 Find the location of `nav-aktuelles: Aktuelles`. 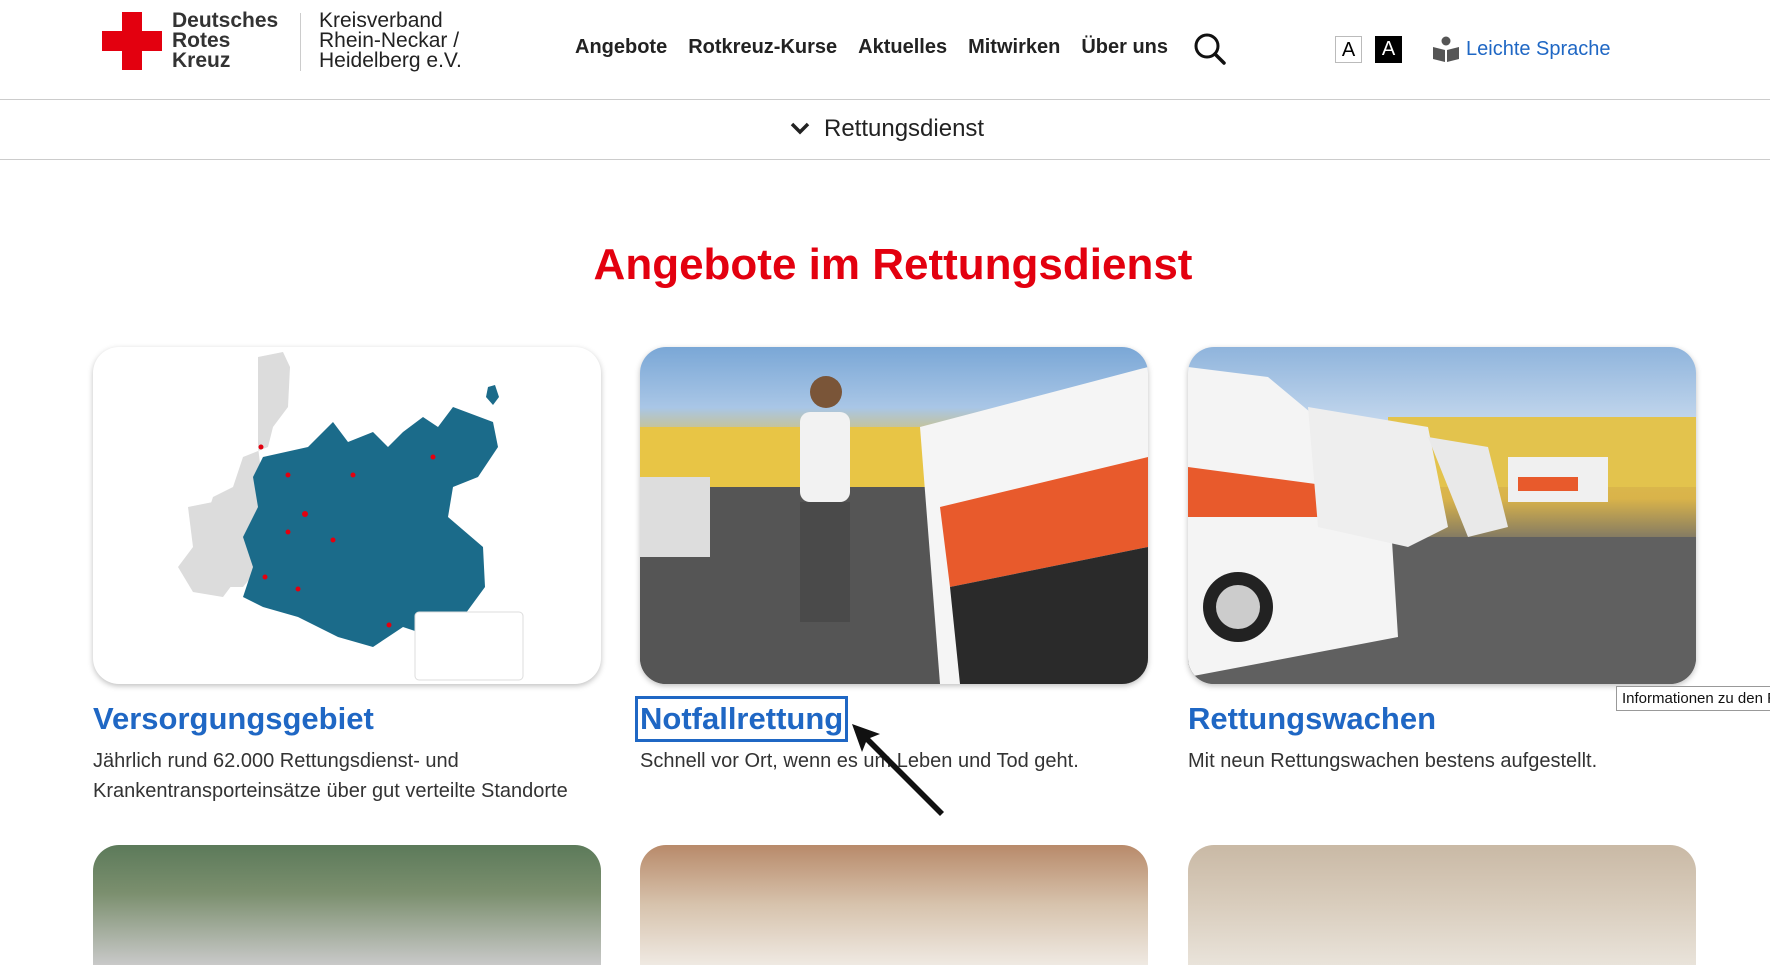

nav-aktuelles: Aktuelles is located at coordinates (902, 47).